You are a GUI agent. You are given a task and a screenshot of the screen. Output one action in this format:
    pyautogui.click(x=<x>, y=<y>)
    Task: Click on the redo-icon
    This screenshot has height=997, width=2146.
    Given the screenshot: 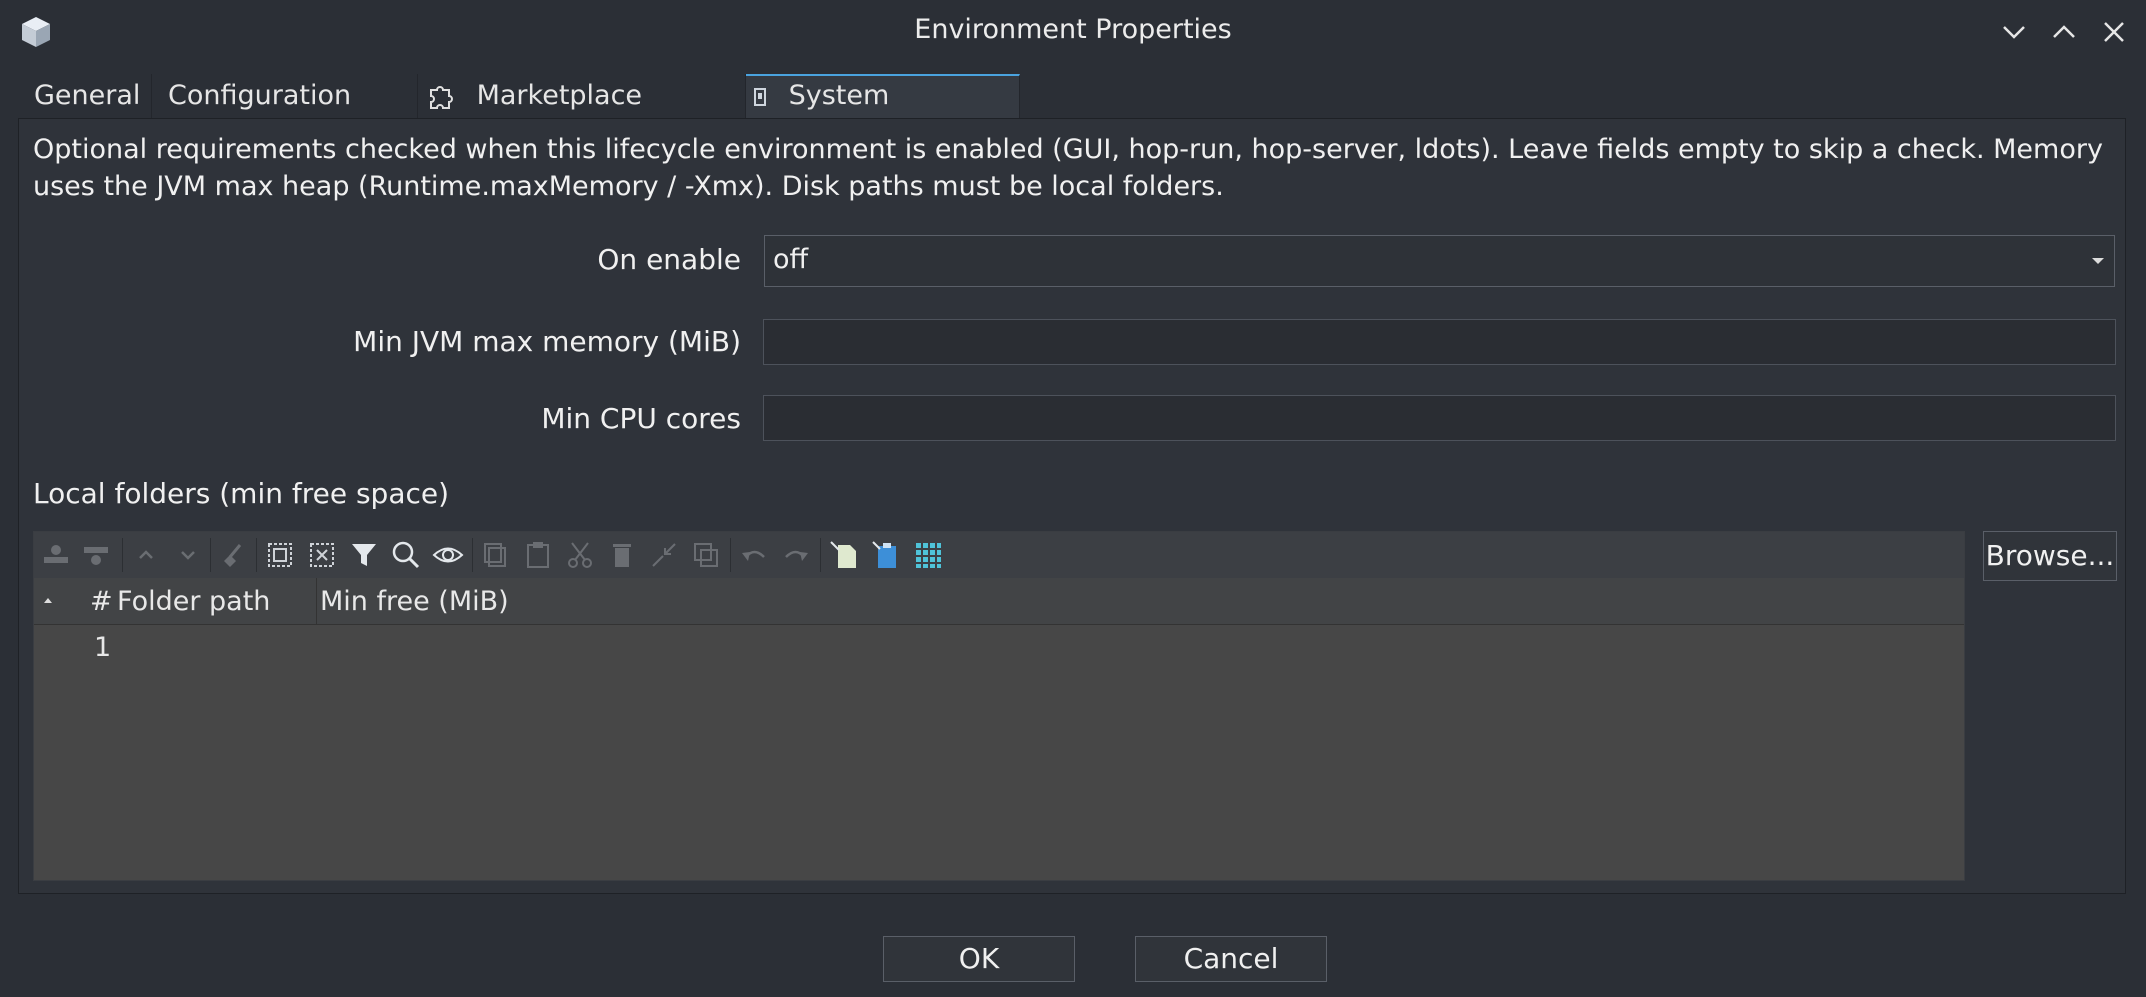 What is the action you would take?
    pyautogui.click(x=796, y=555)
    